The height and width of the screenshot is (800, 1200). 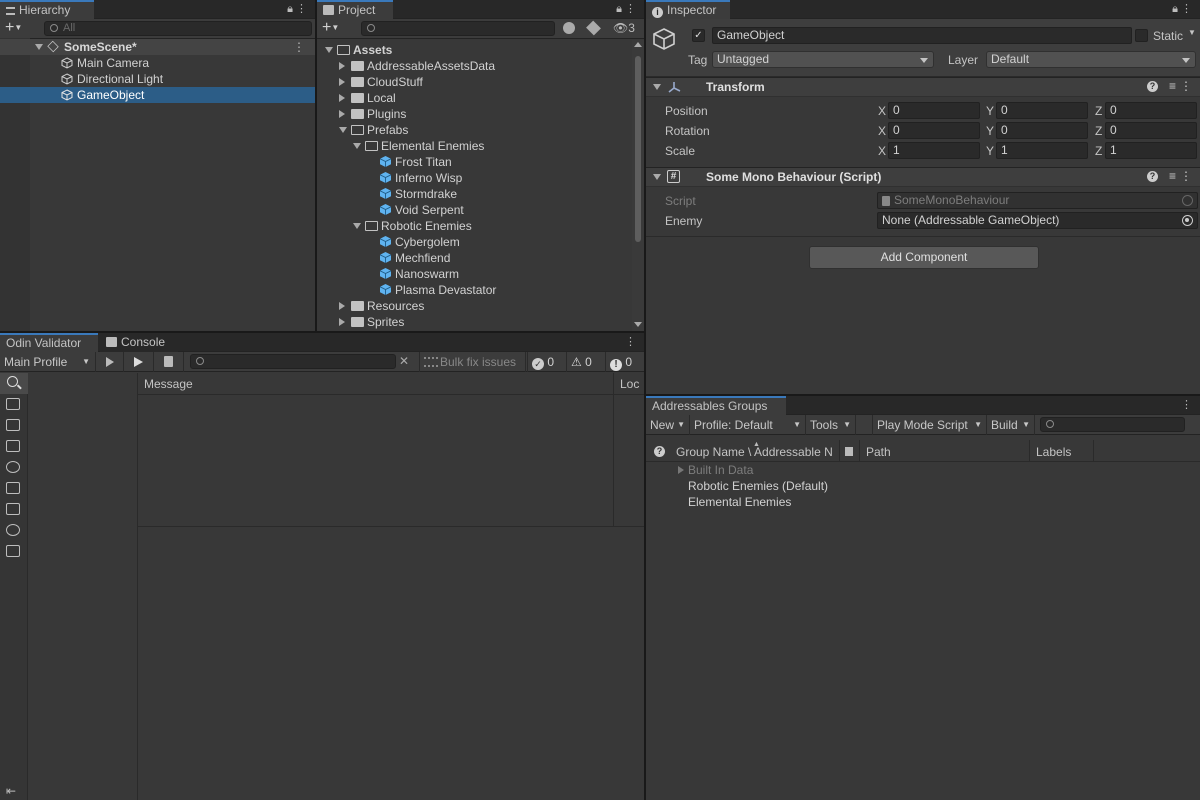 What do you see at coordinates (1042, 110) in the screenshot?
I see `position-y-field: 0` at bounding box center [1042, 110].